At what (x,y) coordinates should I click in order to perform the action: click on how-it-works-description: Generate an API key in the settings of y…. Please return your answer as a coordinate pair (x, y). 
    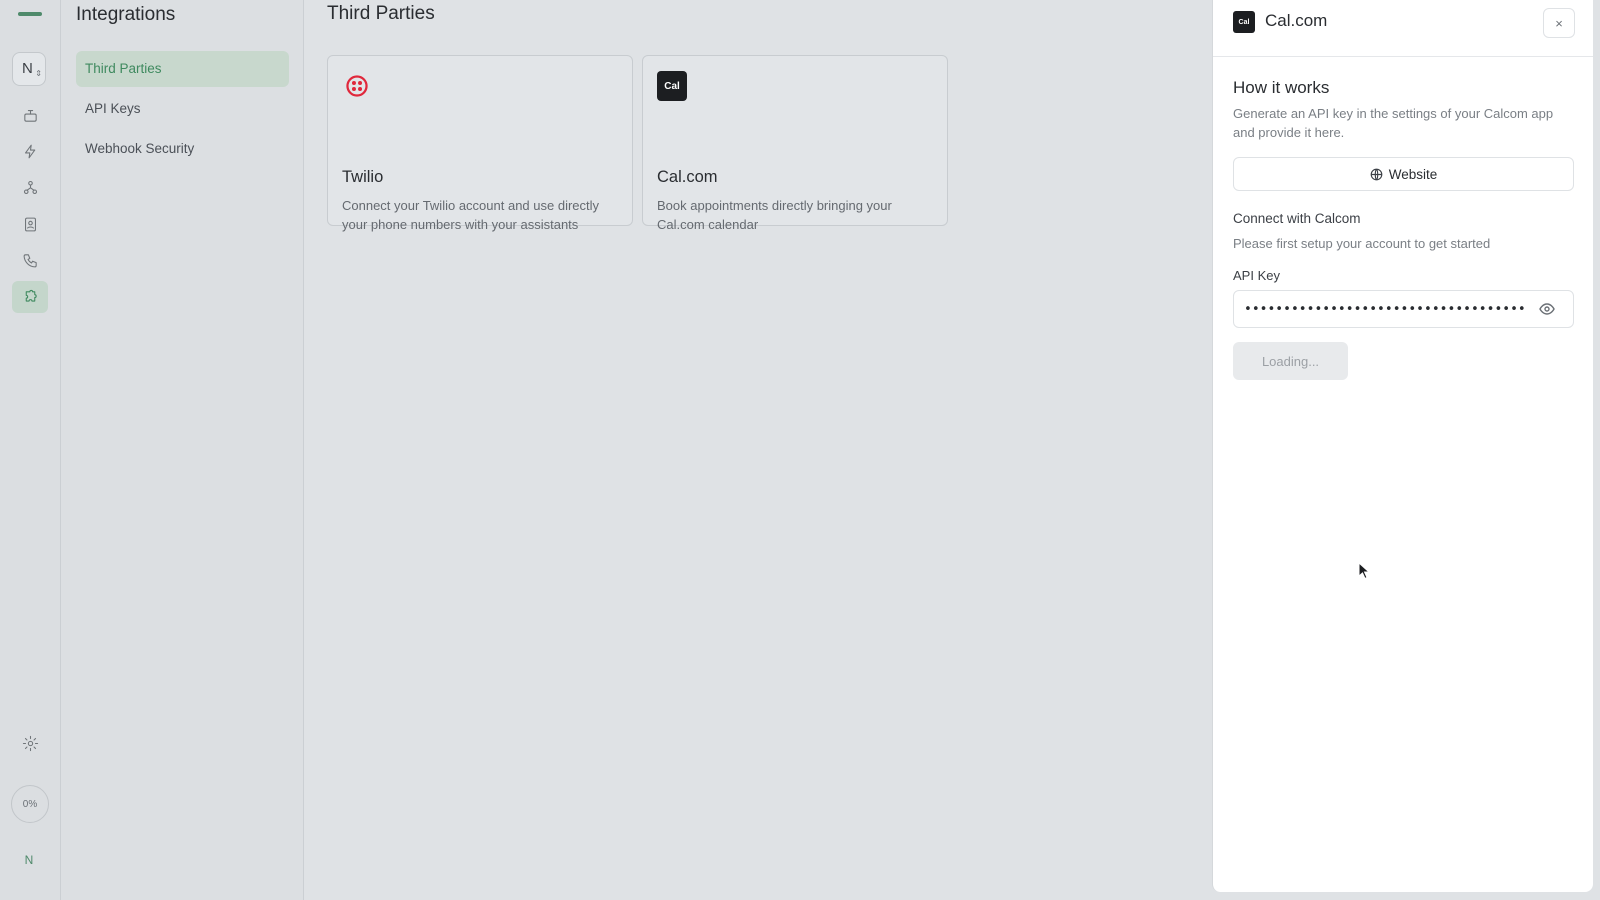
    Looking at the image, I should click on (1393, 123).